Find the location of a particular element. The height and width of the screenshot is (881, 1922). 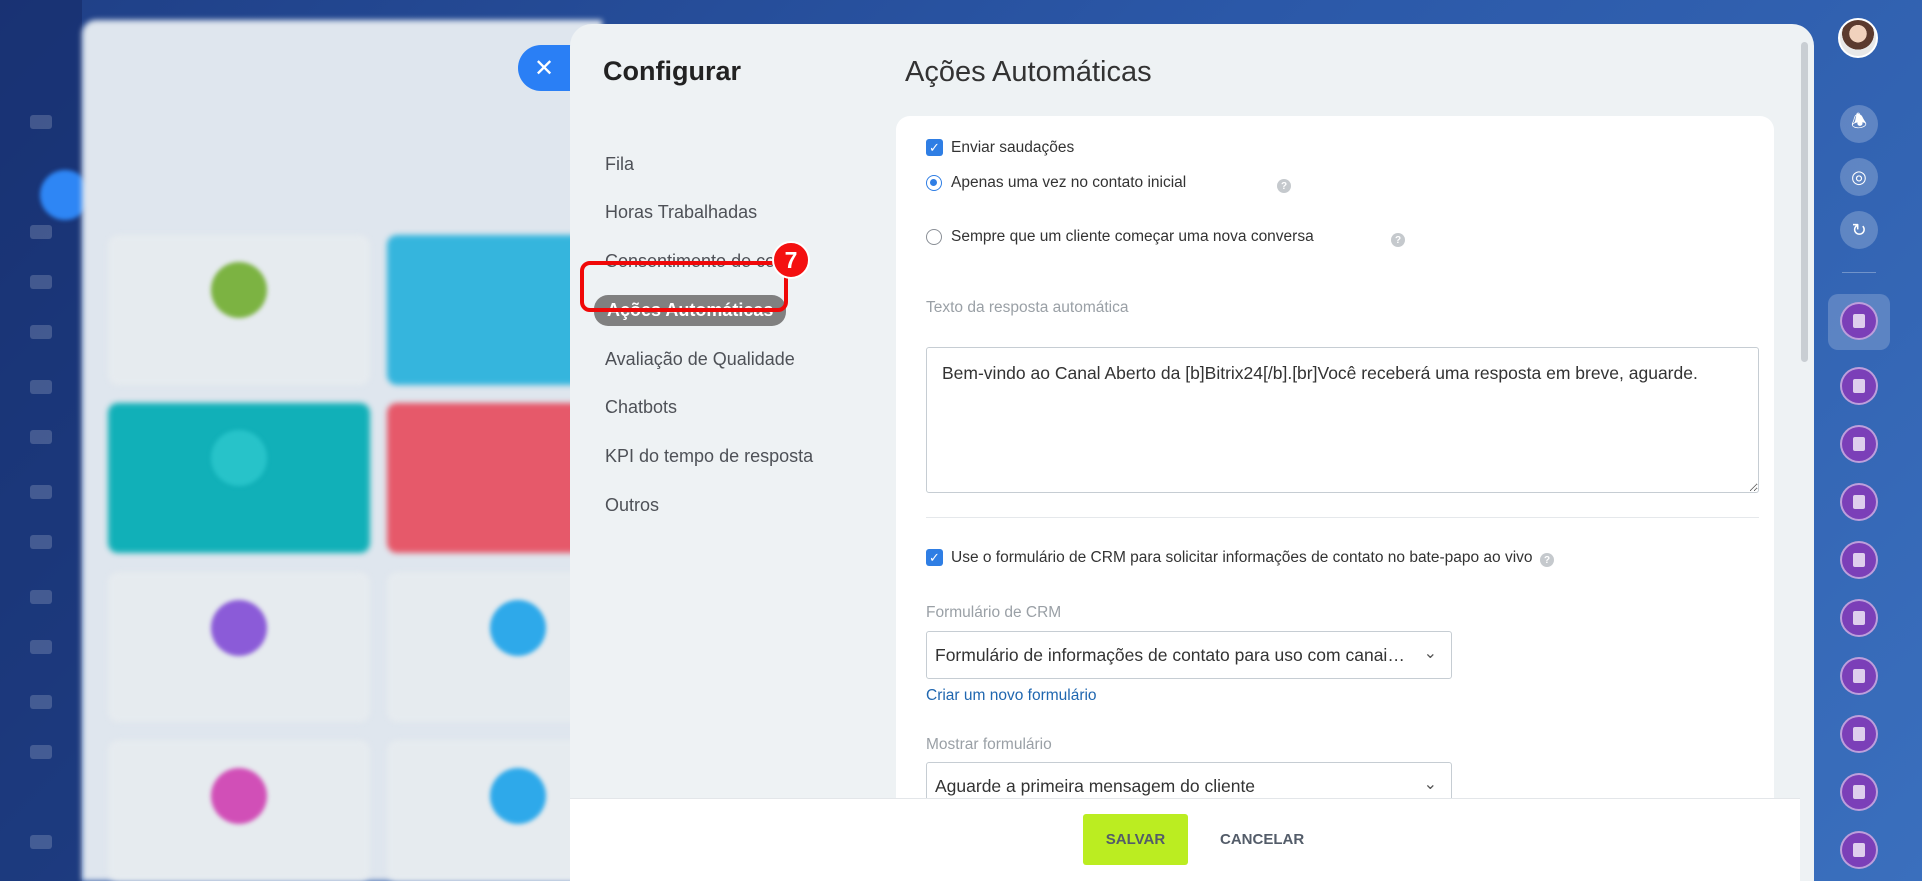

show-form-value: Aguarde a primeira mensagem do cliente is located at coordinates (1095, 785).